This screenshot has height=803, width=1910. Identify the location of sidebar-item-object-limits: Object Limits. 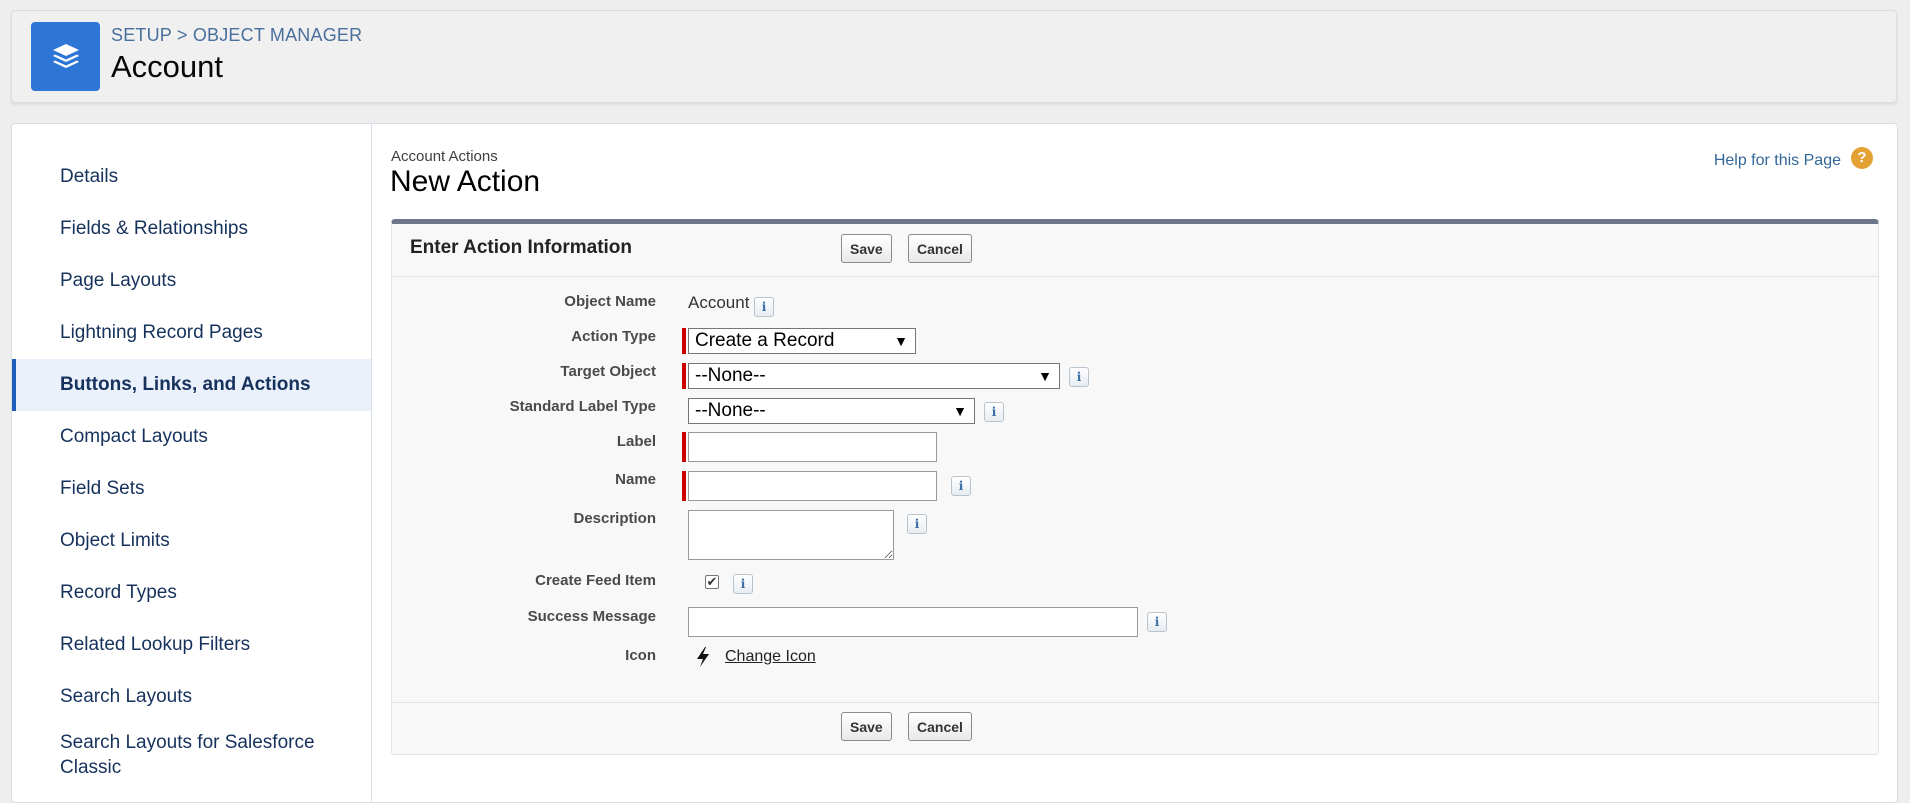
(191, 541).